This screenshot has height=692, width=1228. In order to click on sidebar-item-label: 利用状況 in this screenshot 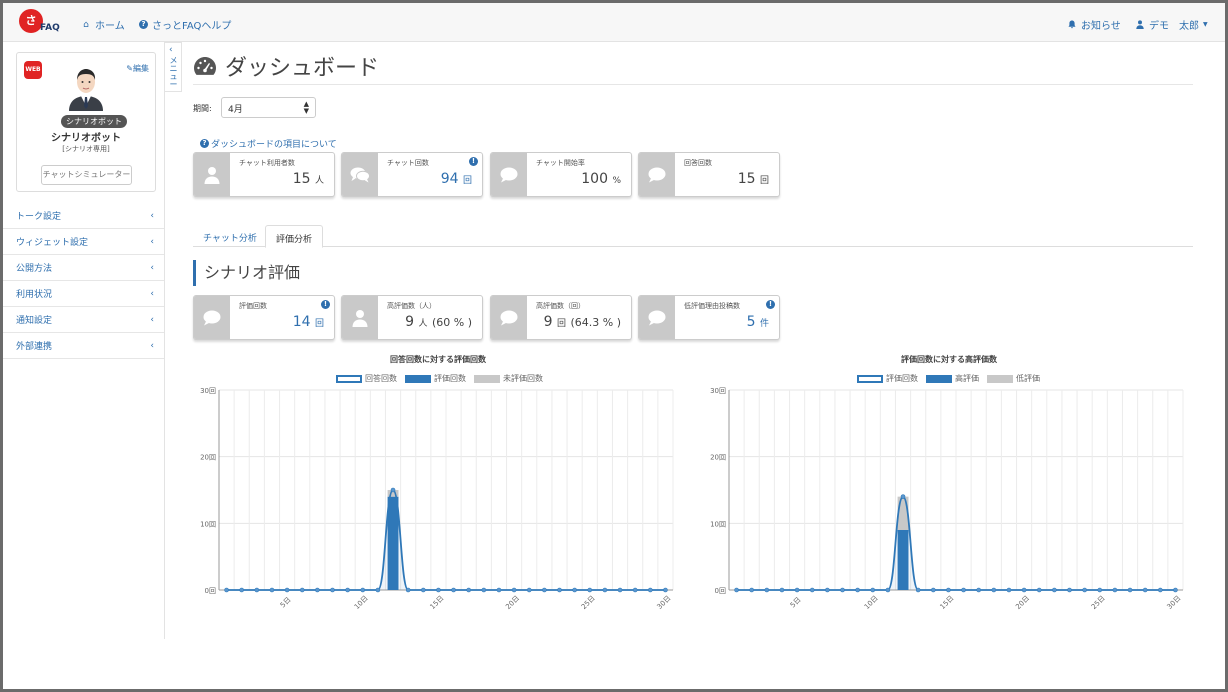, I will do `click(34, 295)`.